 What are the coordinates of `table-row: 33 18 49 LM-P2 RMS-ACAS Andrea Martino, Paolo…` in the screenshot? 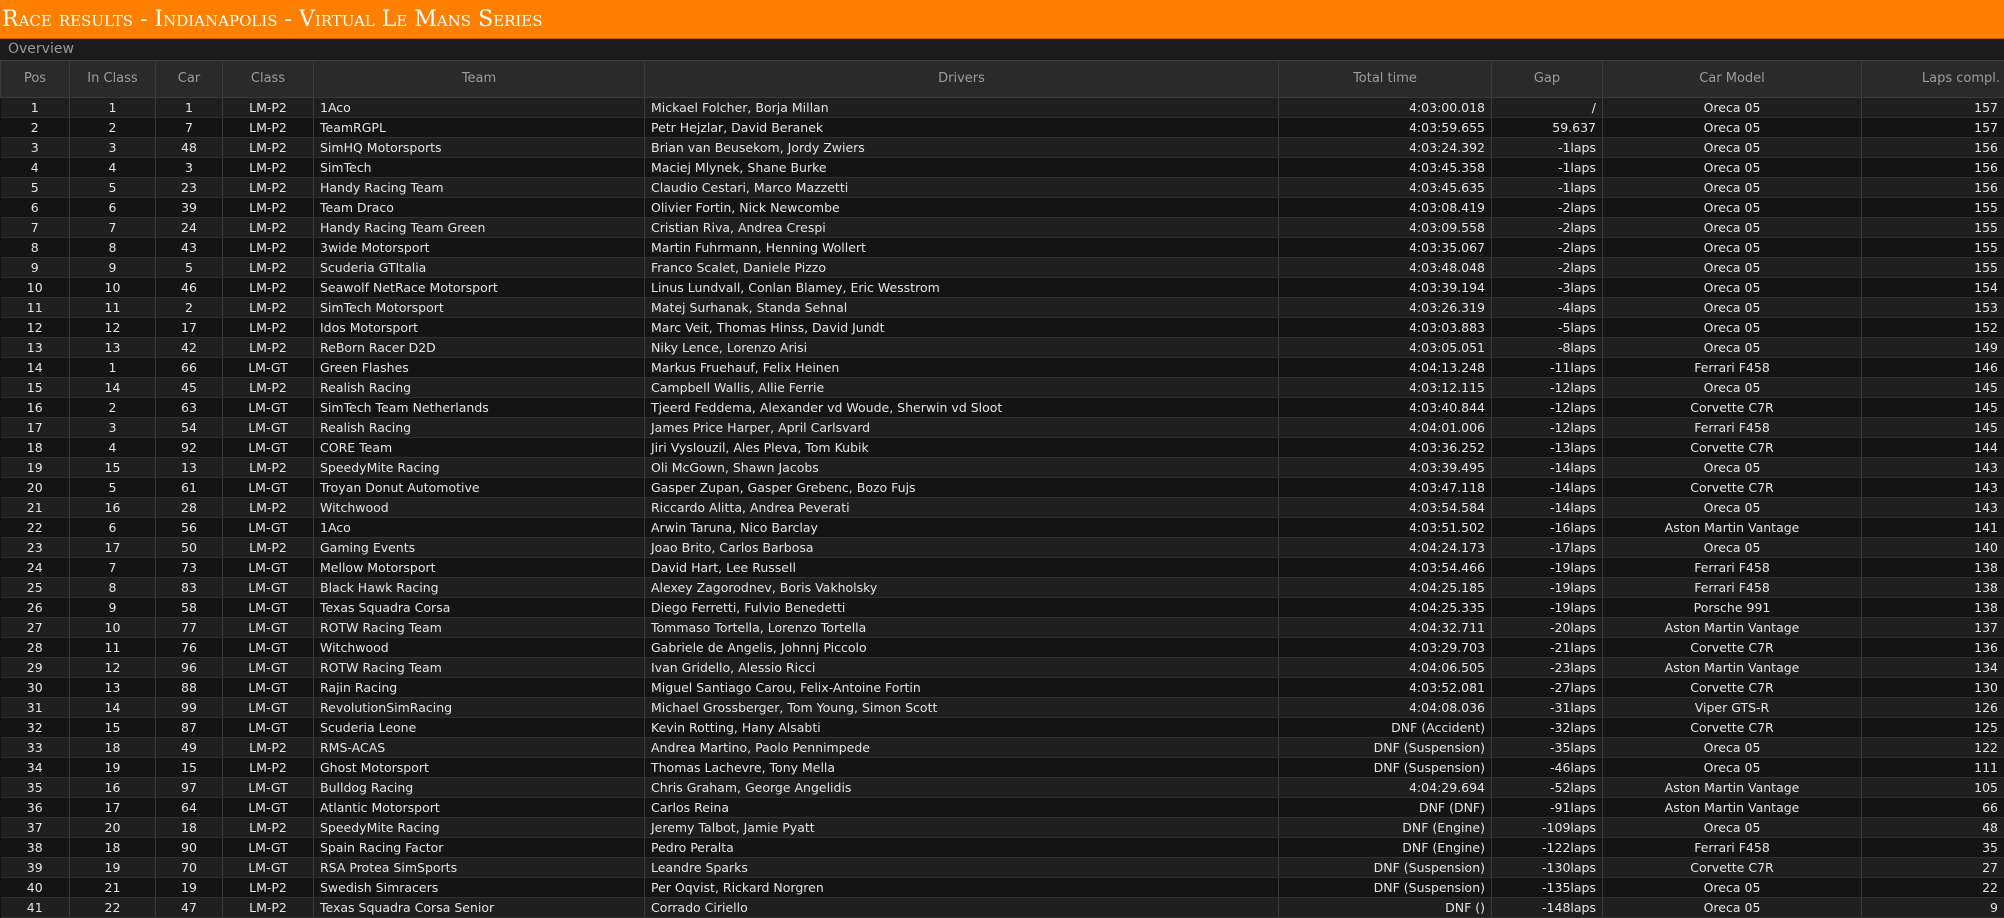 It's located at (1002, 747).